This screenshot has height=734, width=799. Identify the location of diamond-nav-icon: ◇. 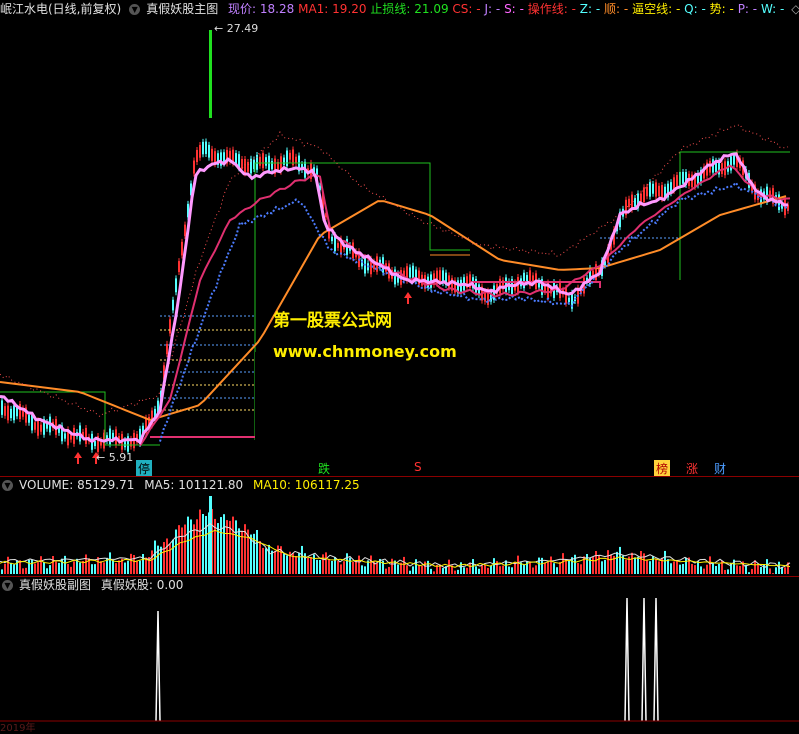
(795, 9).